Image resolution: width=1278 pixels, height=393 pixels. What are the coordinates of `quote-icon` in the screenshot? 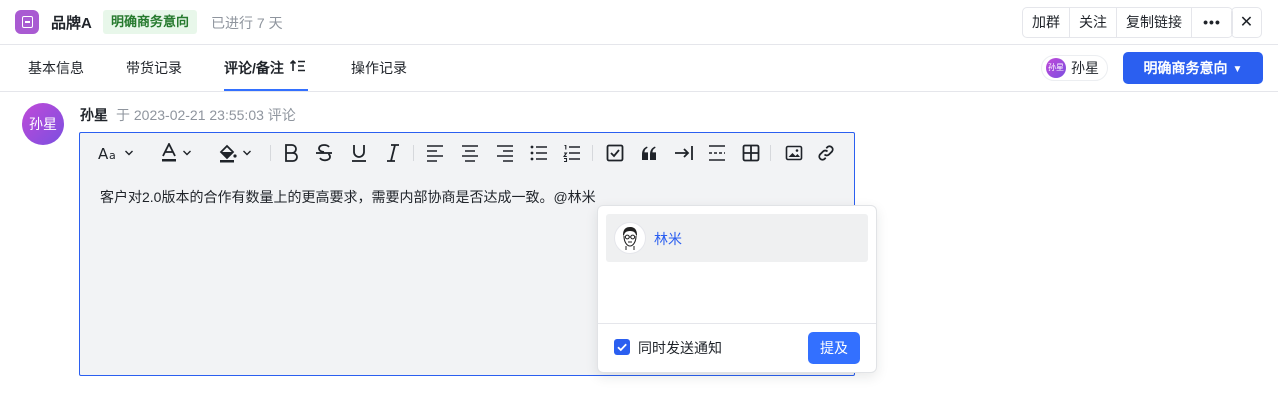 It's located at (649, 153).